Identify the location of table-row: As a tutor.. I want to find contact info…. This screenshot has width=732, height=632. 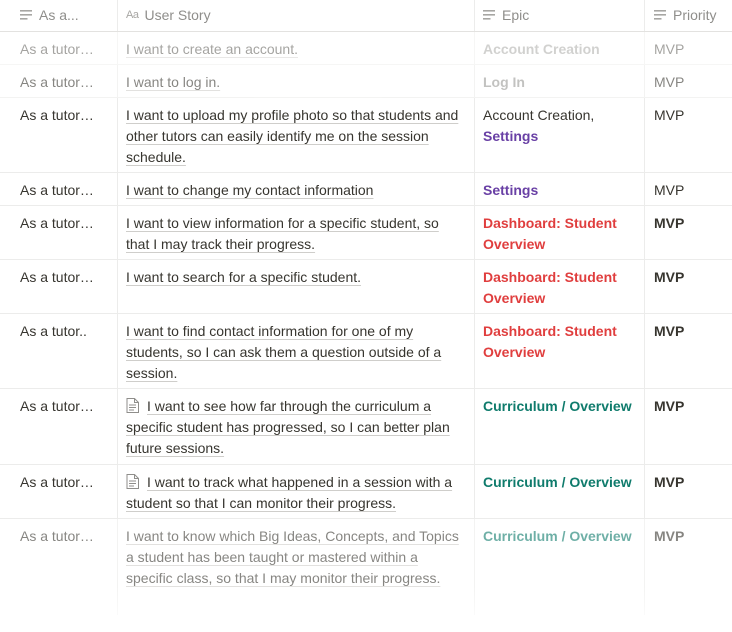
(366, 351).